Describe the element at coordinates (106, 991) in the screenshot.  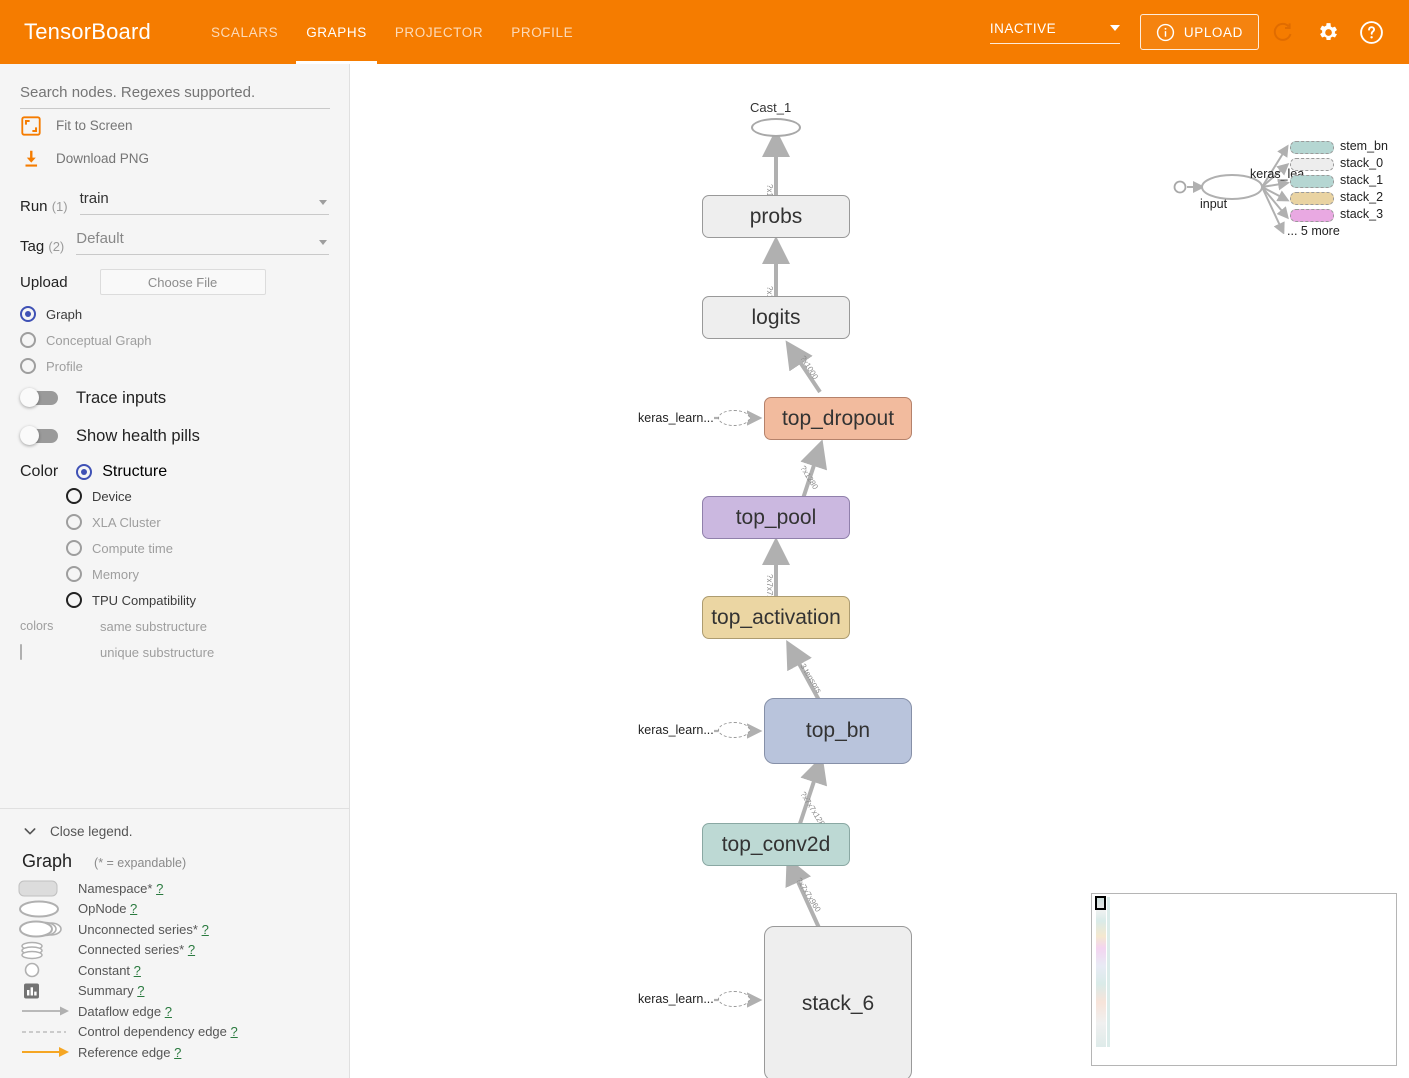
I see `legend-label-summary: Summary` at that location.